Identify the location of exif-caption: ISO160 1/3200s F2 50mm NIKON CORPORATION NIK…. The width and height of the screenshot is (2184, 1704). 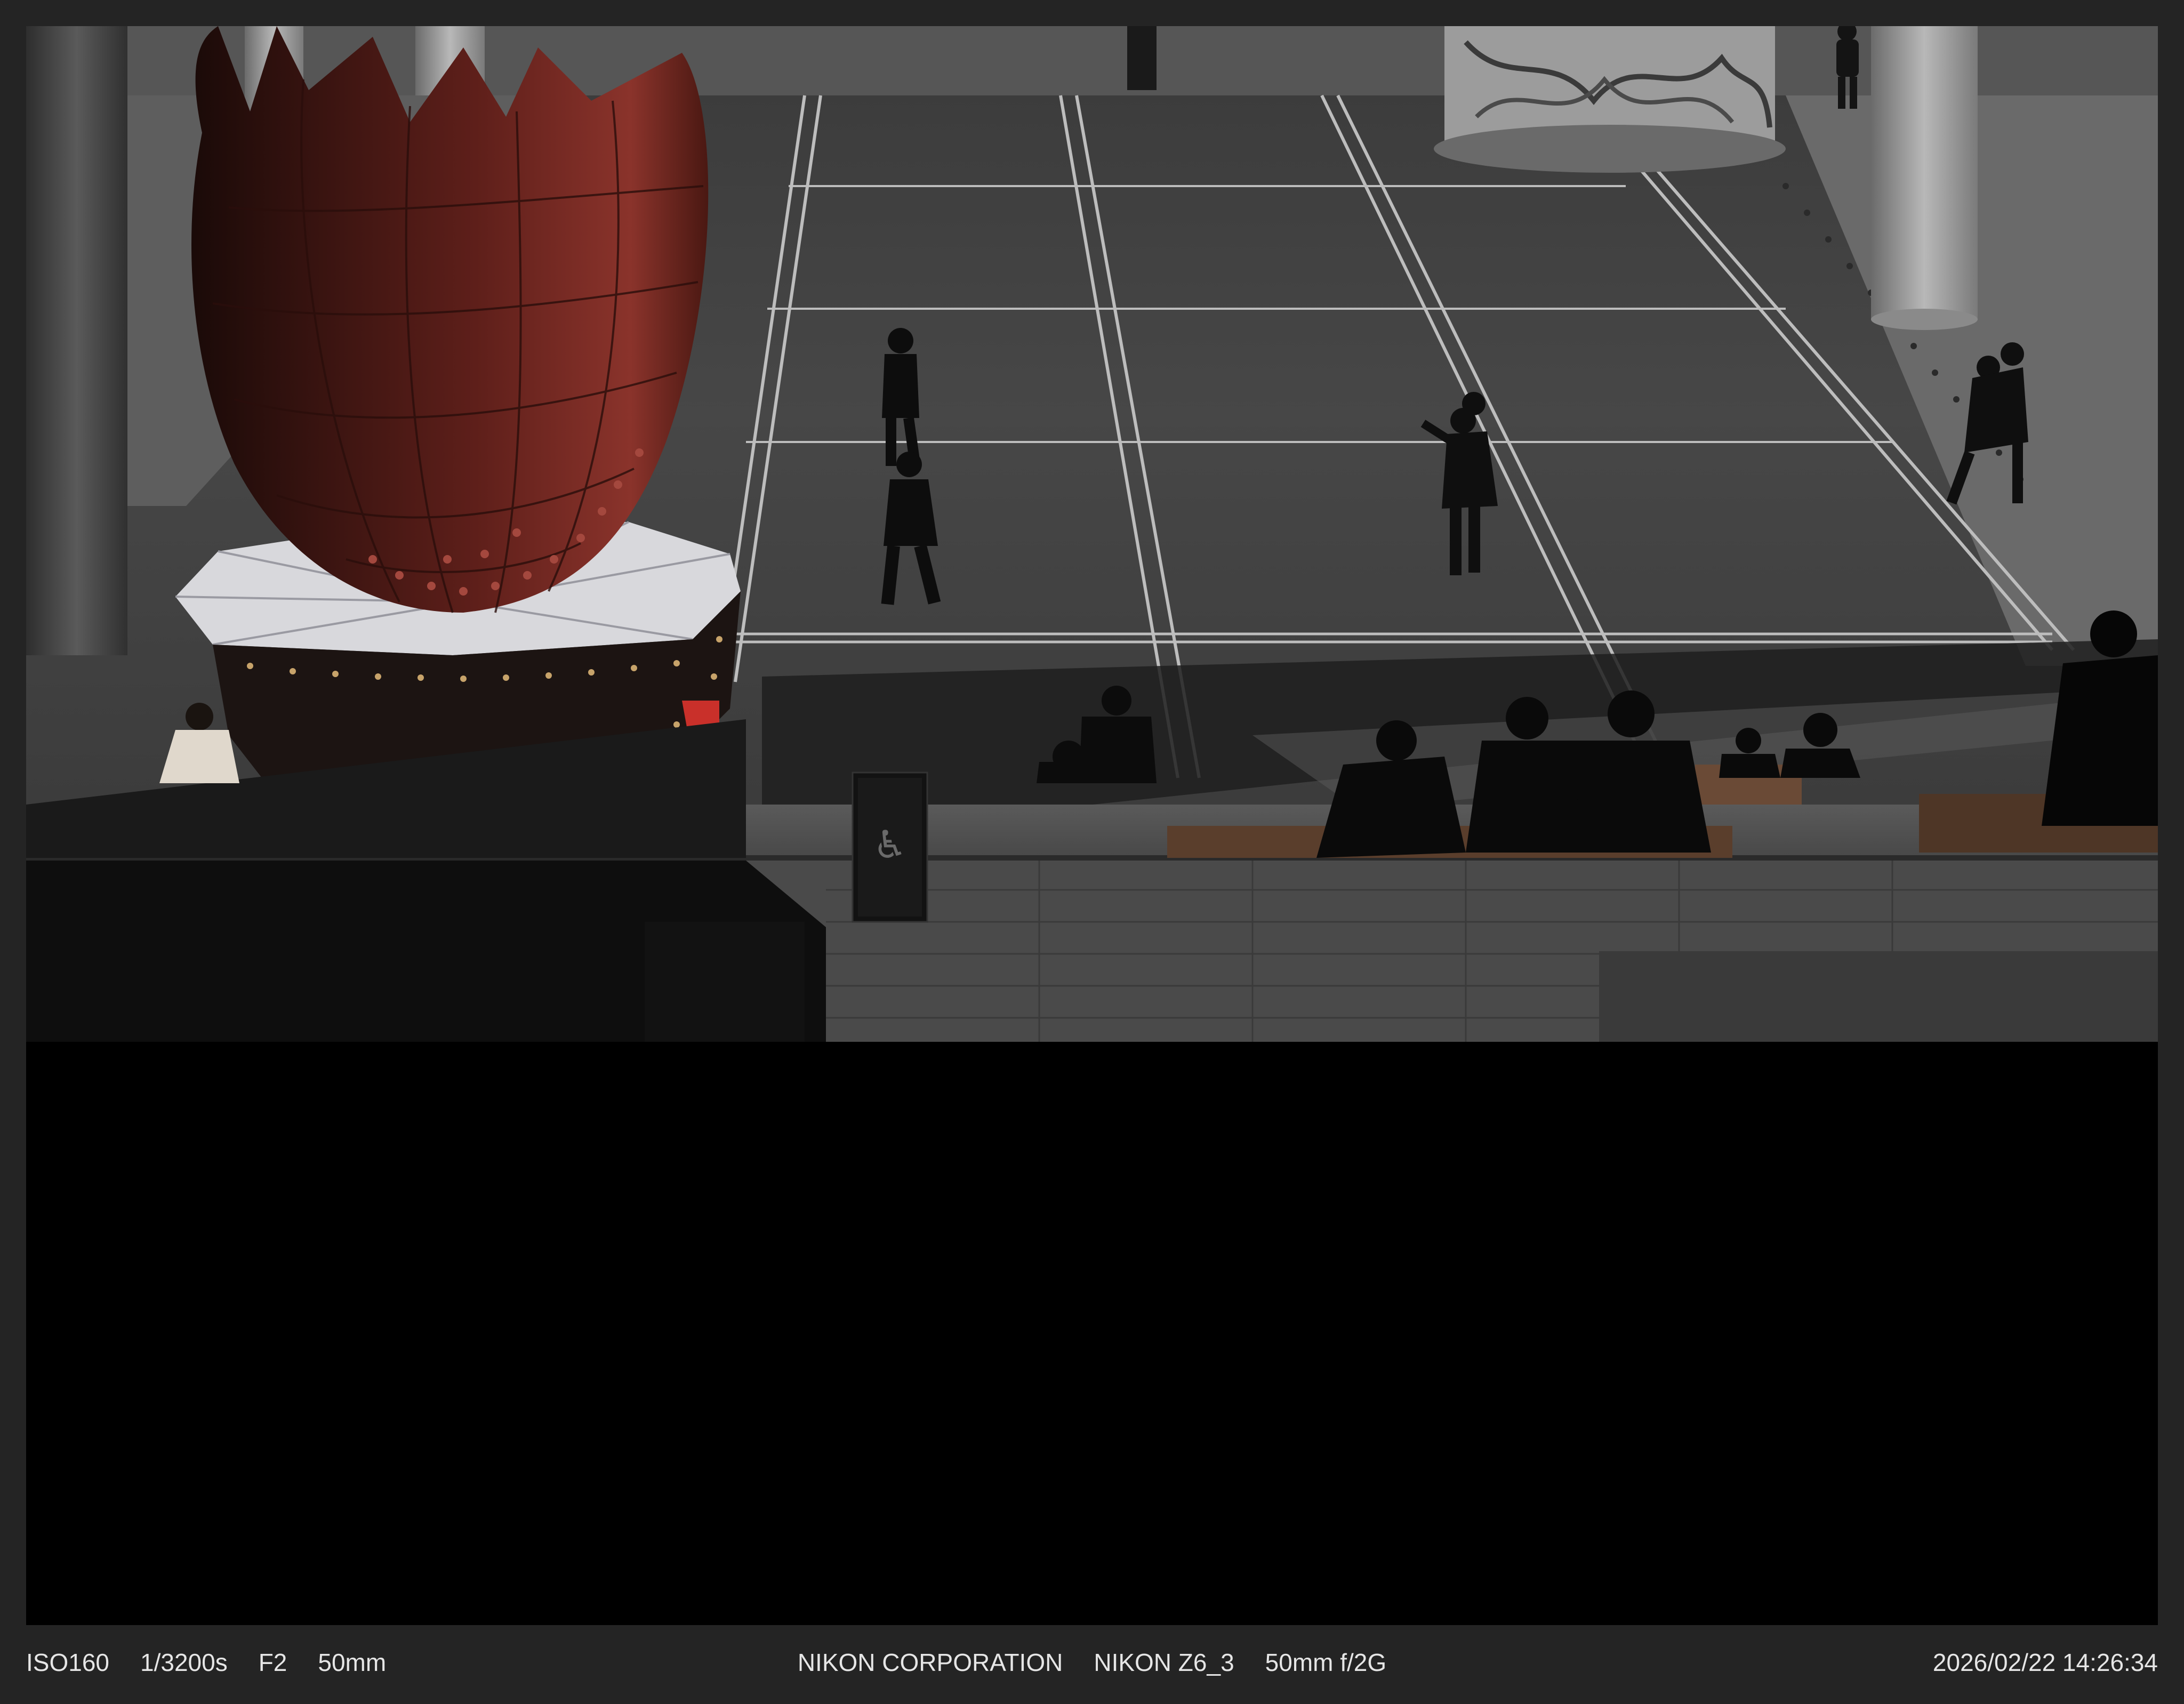
(1092, 1665).